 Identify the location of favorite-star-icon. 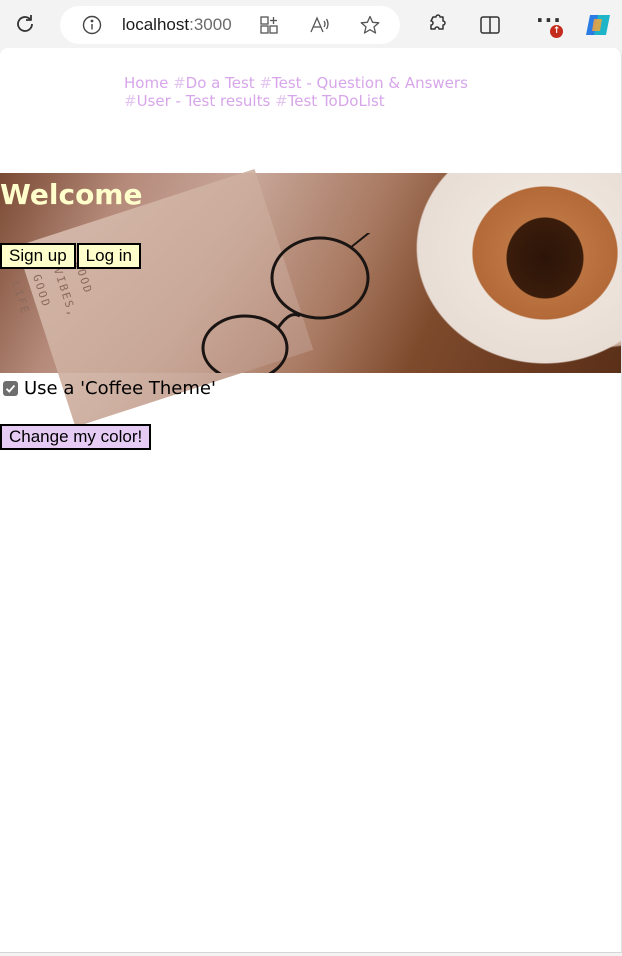
(370, 25).